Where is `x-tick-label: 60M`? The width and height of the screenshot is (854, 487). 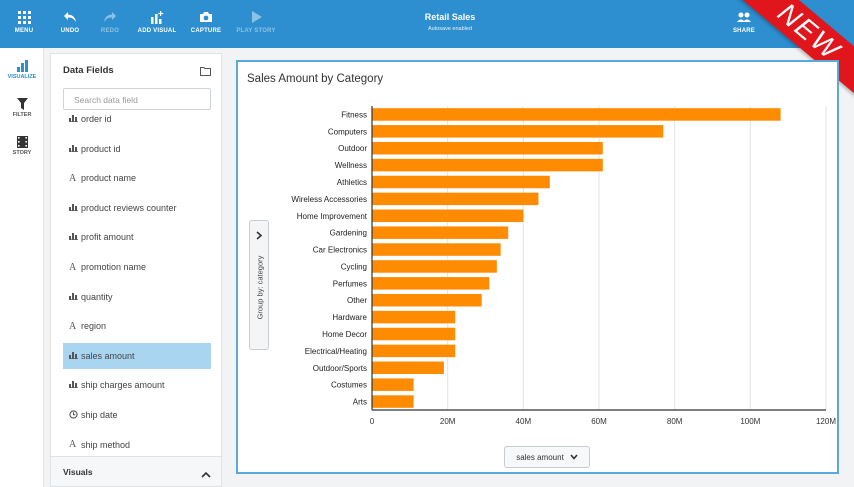
x-tick-label: 60M is located at coordinates (599, 421).